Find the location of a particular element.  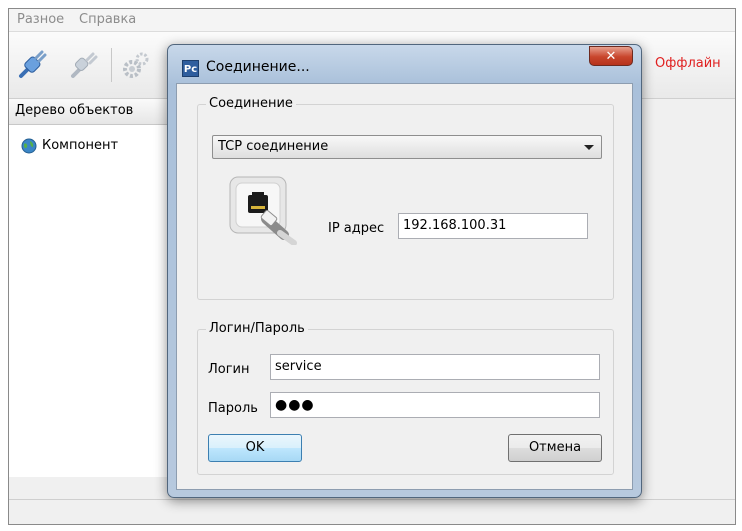

tree-item-component: Компонент is located at coordinates (69, 146).